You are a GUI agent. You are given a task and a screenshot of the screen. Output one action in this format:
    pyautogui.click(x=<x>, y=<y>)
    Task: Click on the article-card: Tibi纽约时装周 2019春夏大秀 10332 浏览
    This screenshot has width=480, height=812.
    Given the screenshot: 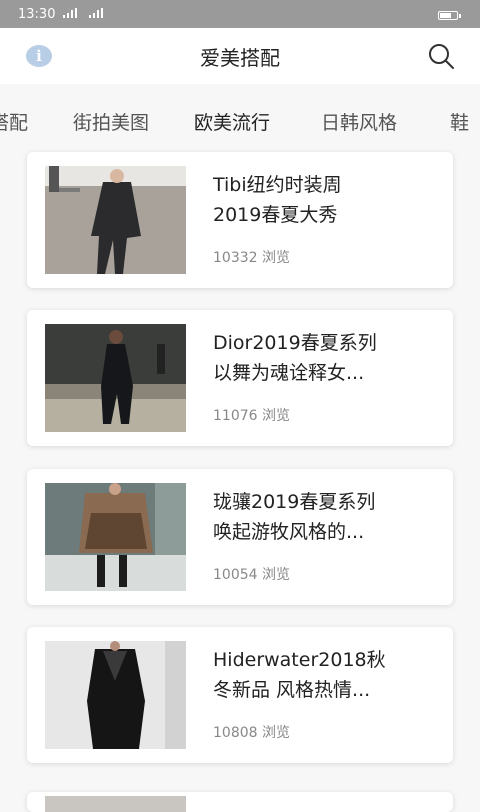 What is the action you would take?
    pyautogui.click(x=240, y=220)
    